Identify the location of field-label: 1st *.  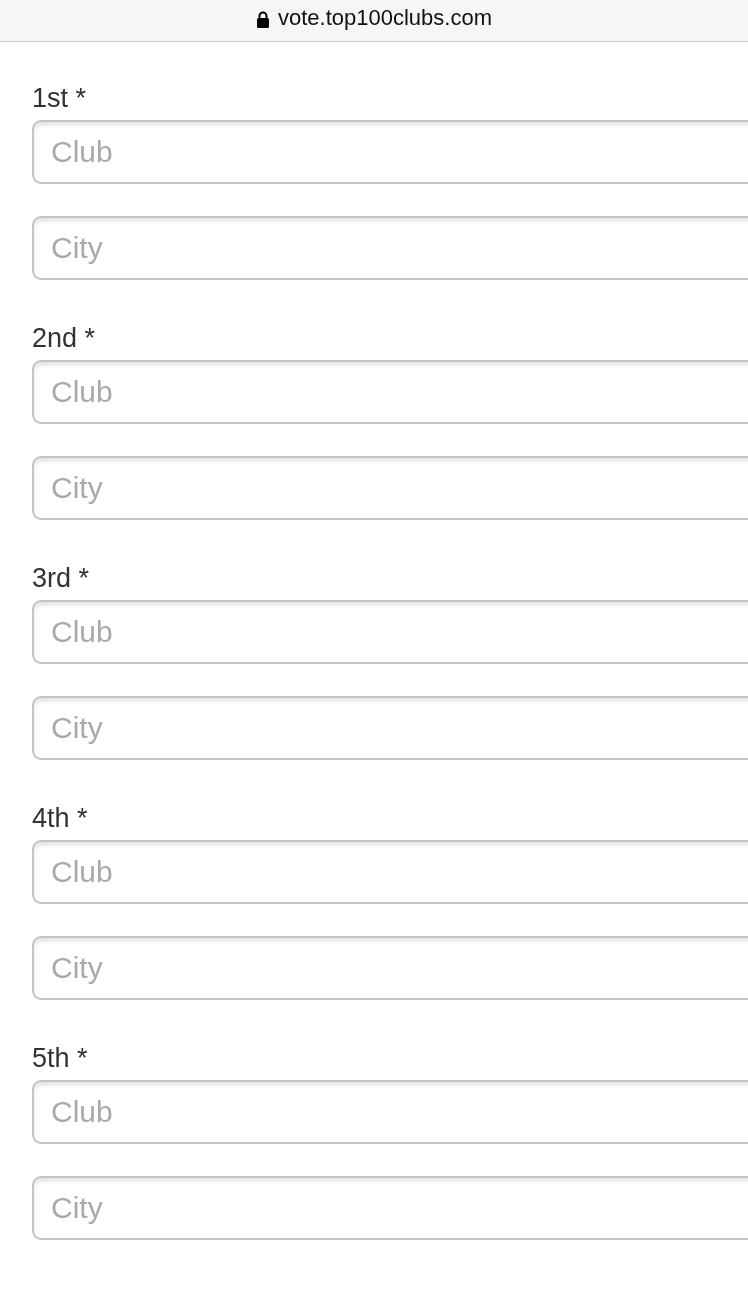
(59, 98).